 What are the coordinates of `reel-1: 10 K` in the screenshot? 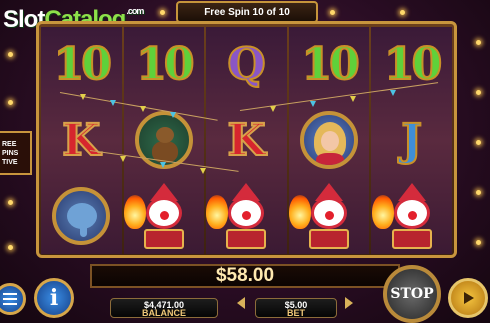 It's located at (81, 140).